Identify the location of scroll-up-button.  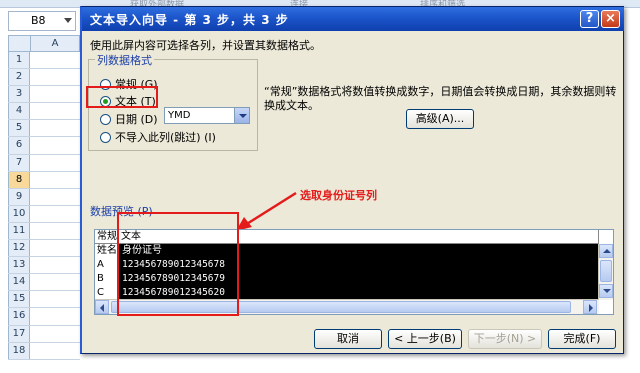
(606, 251).